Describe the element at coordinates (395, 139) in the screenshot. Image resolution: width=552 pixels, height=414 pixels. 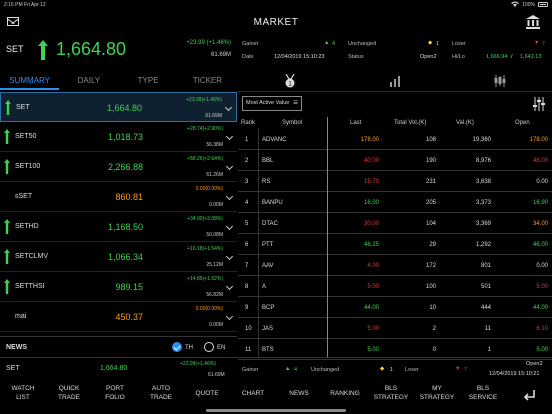
I see `table-row: 1 ADVANC 178.00 108 19,360 178.00` at that location.